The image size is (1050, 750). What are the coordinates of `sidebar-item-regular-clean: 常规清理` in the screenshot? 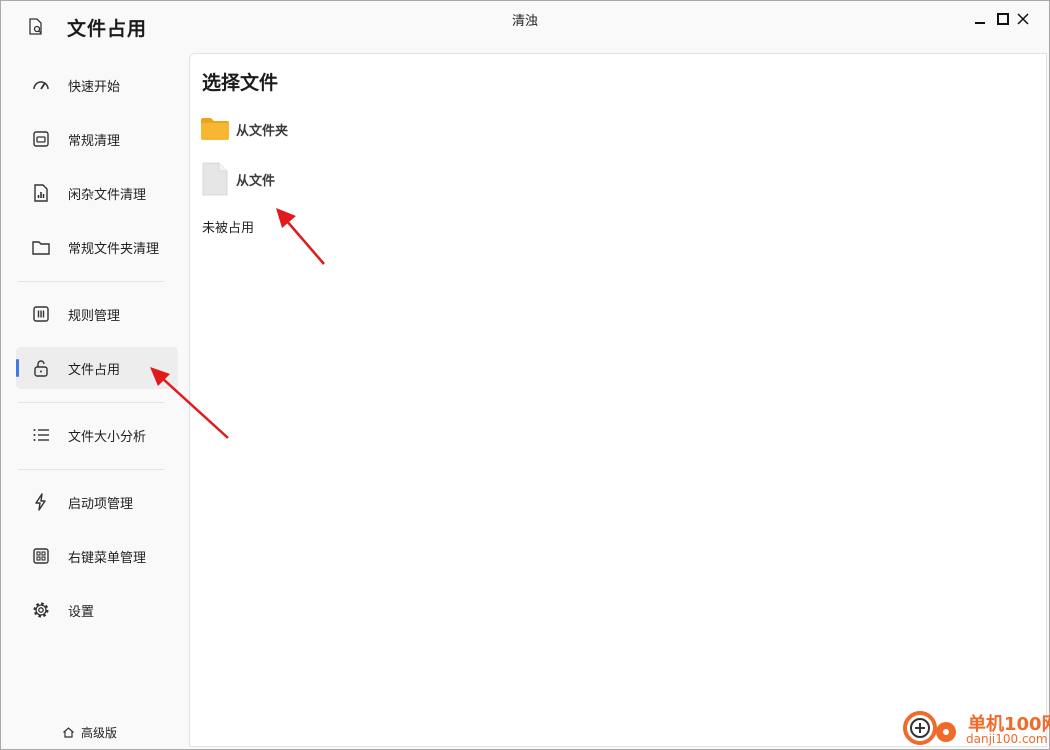 It's located at (97, 139).